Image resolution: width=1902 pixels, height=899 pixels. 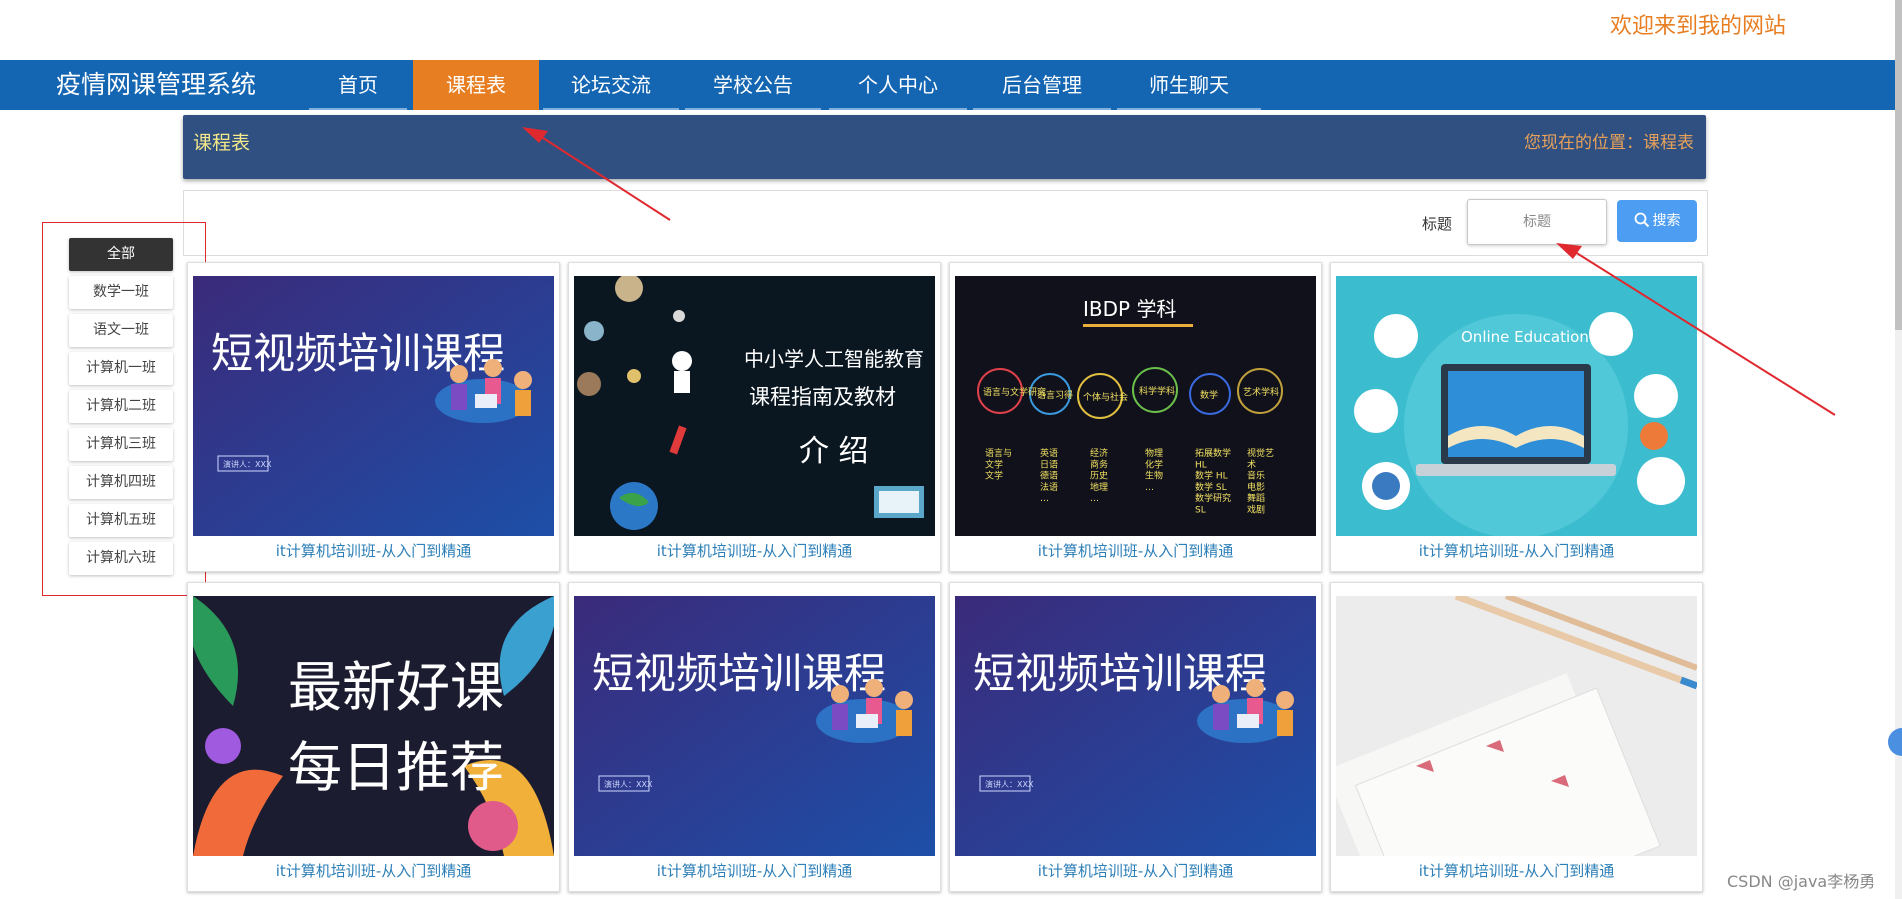 I want to click on page-title: 课程表, so click(x=222, y=143).